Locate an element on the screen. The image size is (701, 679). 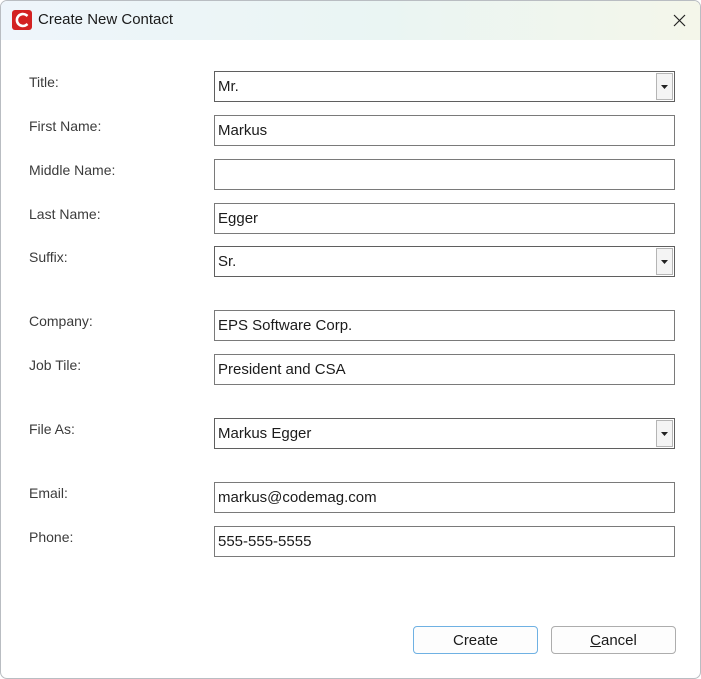
last-name-field: Egger is located at coordinates (444, 218).